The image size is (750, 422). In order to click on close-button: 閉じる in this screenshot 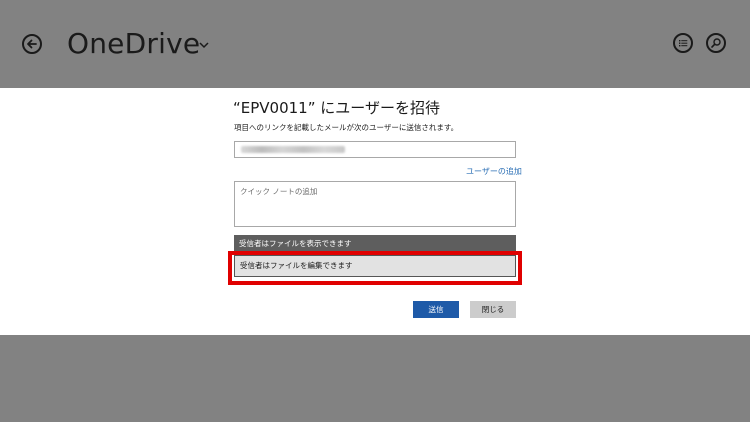, I will do `click(493, 309)`.